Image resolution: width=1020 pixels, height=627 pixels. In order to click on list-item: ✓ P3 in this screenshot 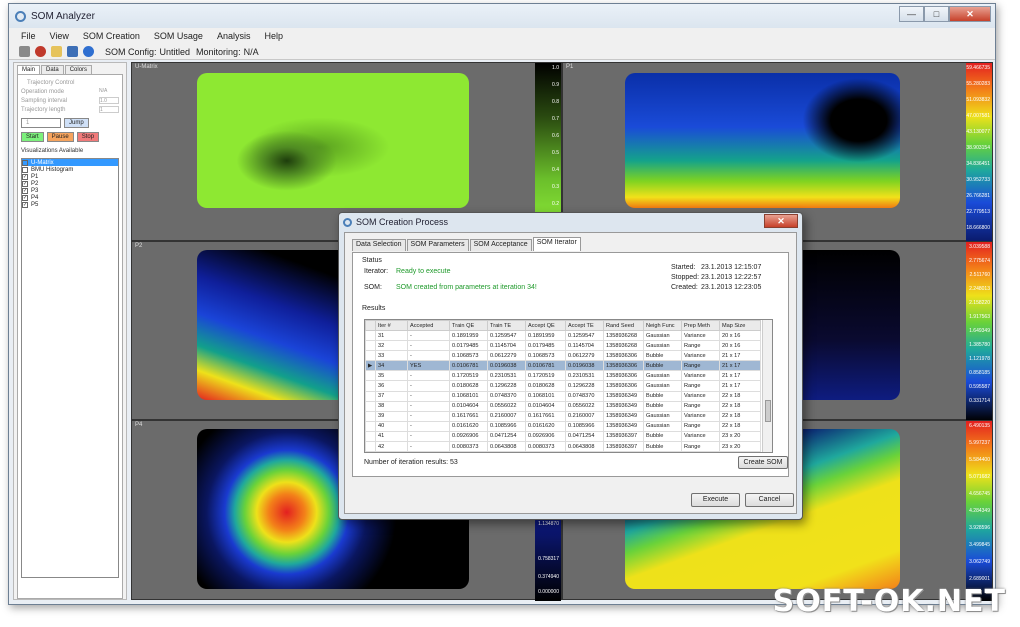, I will do `click(70, 190)`.